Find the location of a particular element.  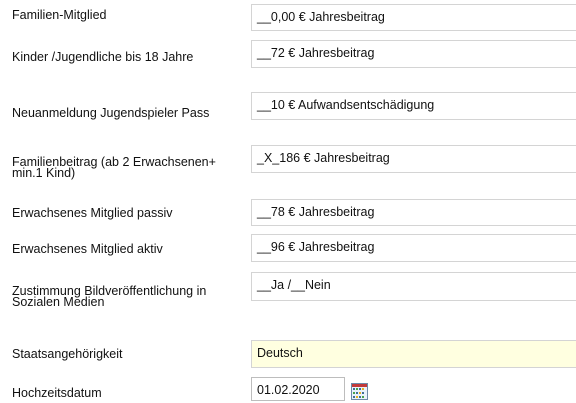

label-hochzeitsdatum: Hochzeitsdatum is located at coordinates (57, 393).